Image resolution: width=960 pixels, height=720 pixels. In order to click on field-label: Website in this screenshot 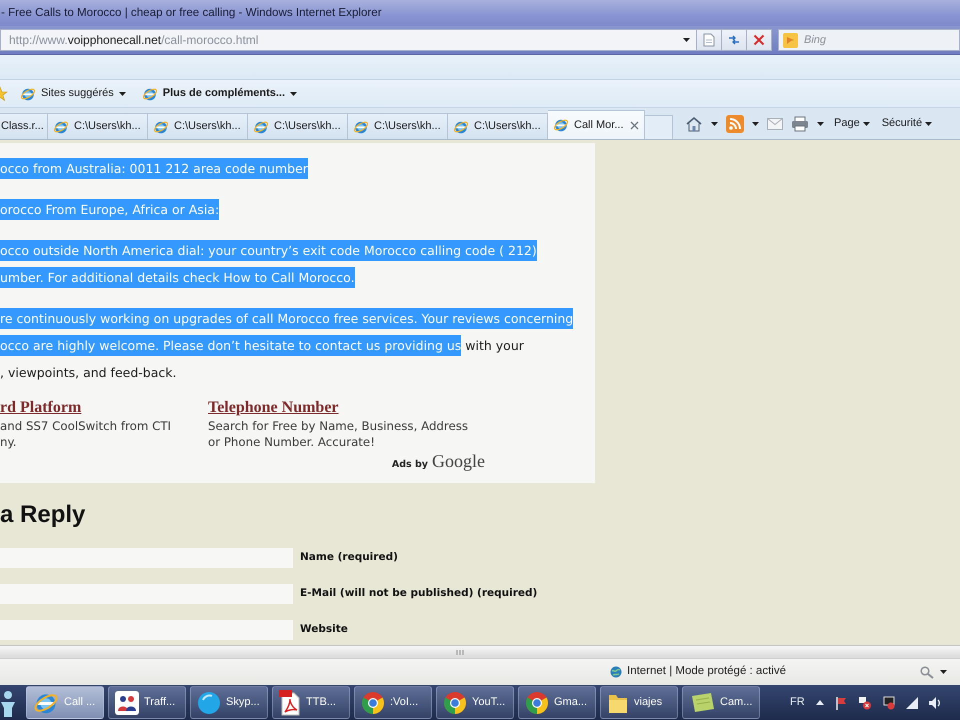, I will do `click(324, 629)`.